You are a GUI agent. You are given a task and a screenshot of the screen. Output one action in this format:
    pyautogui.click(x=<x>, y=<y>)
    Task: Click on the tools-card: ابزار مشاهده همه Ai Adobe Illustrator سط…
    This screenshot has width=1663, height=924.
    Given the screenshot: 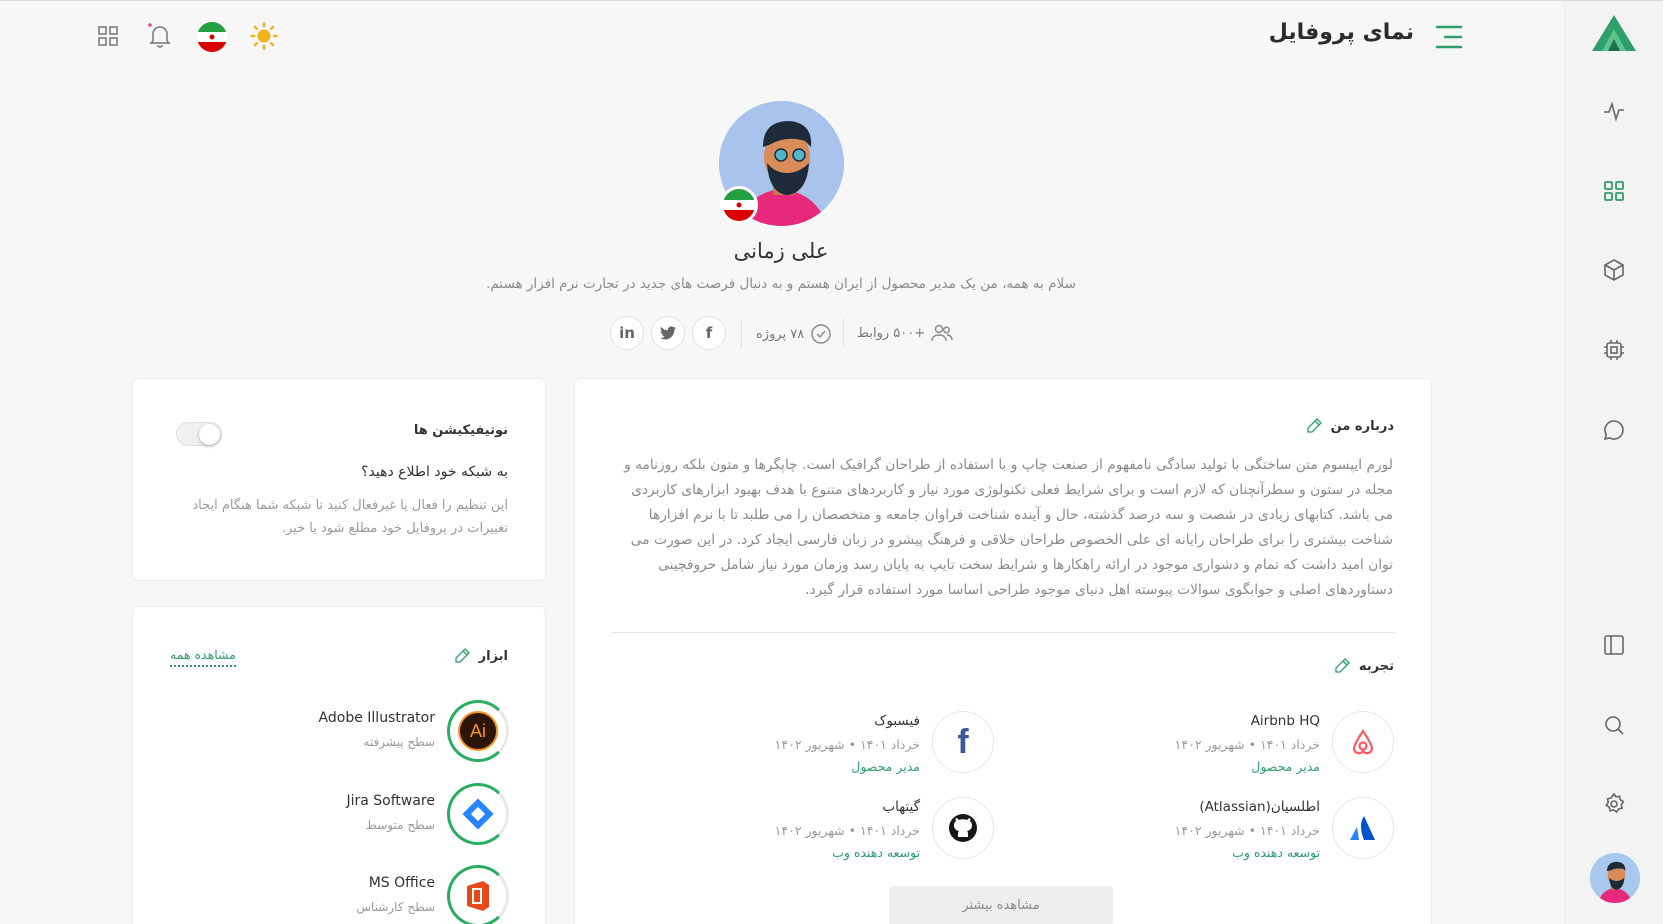 What is the action you would take?
    pyautogui.click(x=339, y=765)
    